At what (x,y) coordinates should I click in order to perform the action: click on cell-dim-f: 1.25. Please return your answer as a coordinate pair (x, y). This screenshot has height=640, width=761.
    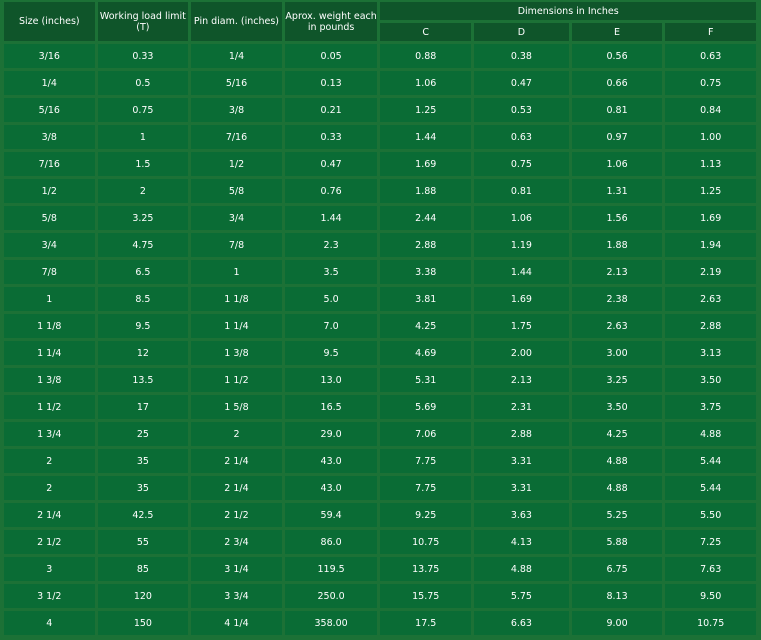
    Looking at the image, I should click on (710, 191).